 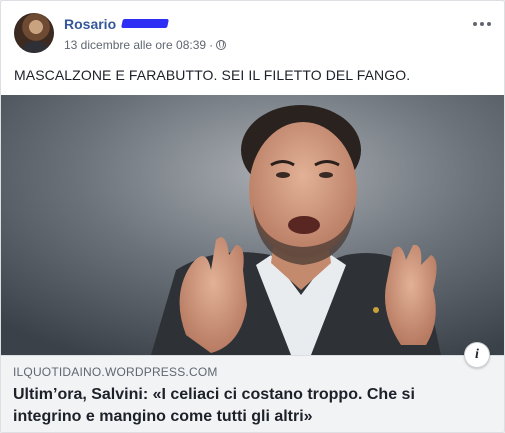 I want to click on author-line: Rosario, so click(x=117, y=25).